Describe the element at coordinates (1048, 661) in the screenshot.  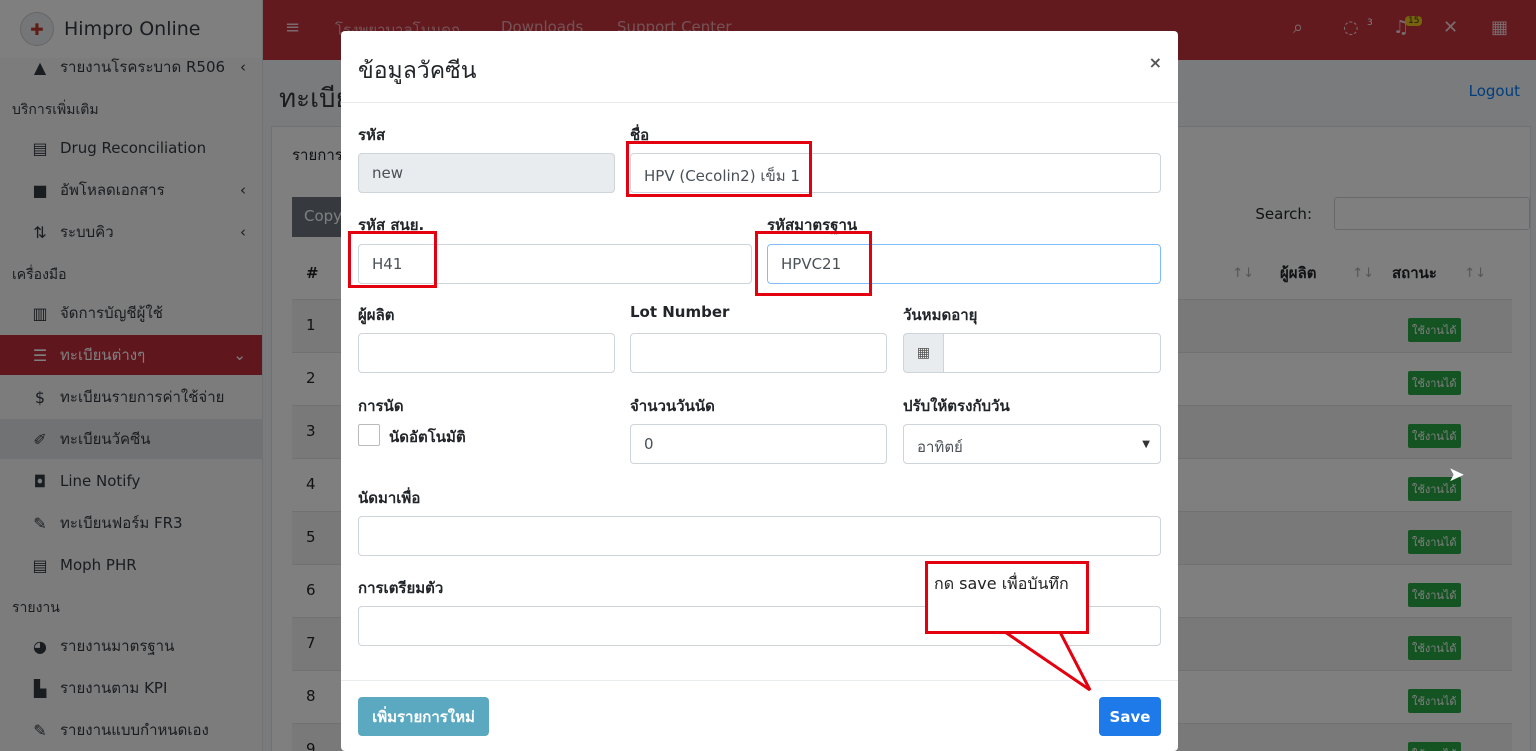
I see `callout-pointer` at that location.